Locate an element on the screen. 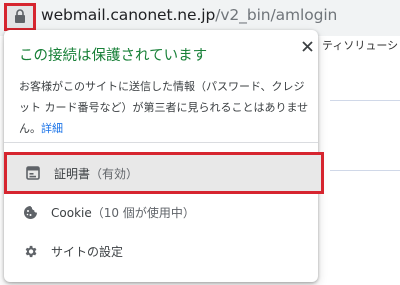 The height and width of the screenshot is (285, 400). url-path: /v2_bin/amlogin is located at coordinates (276, 15).